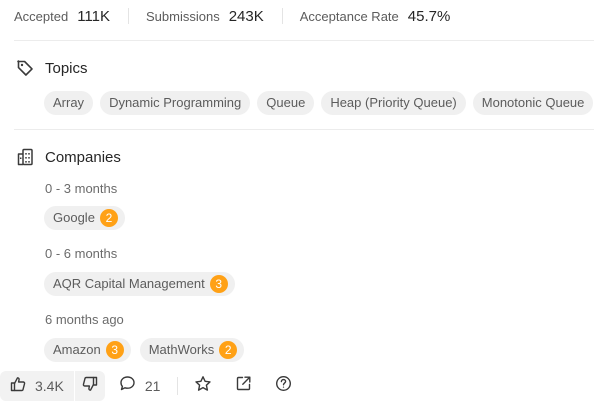 The height and width of the screenshot is (402, 594). What do you see at coordinates (25, 68) in the screenshot?
I see `tag-icon` at bounding box center [25, 68].